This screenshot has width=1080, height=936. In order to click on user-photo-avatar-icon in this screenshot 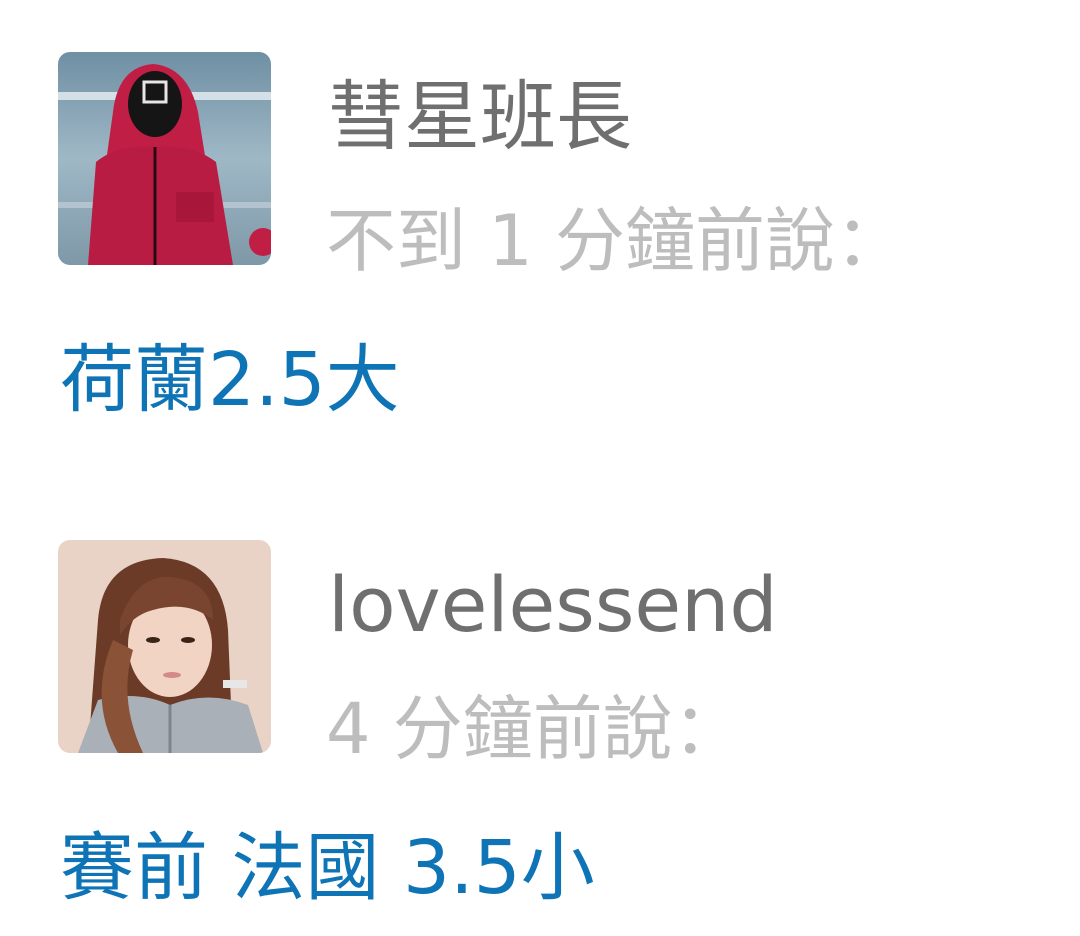, I will do `click(164, 646)`.